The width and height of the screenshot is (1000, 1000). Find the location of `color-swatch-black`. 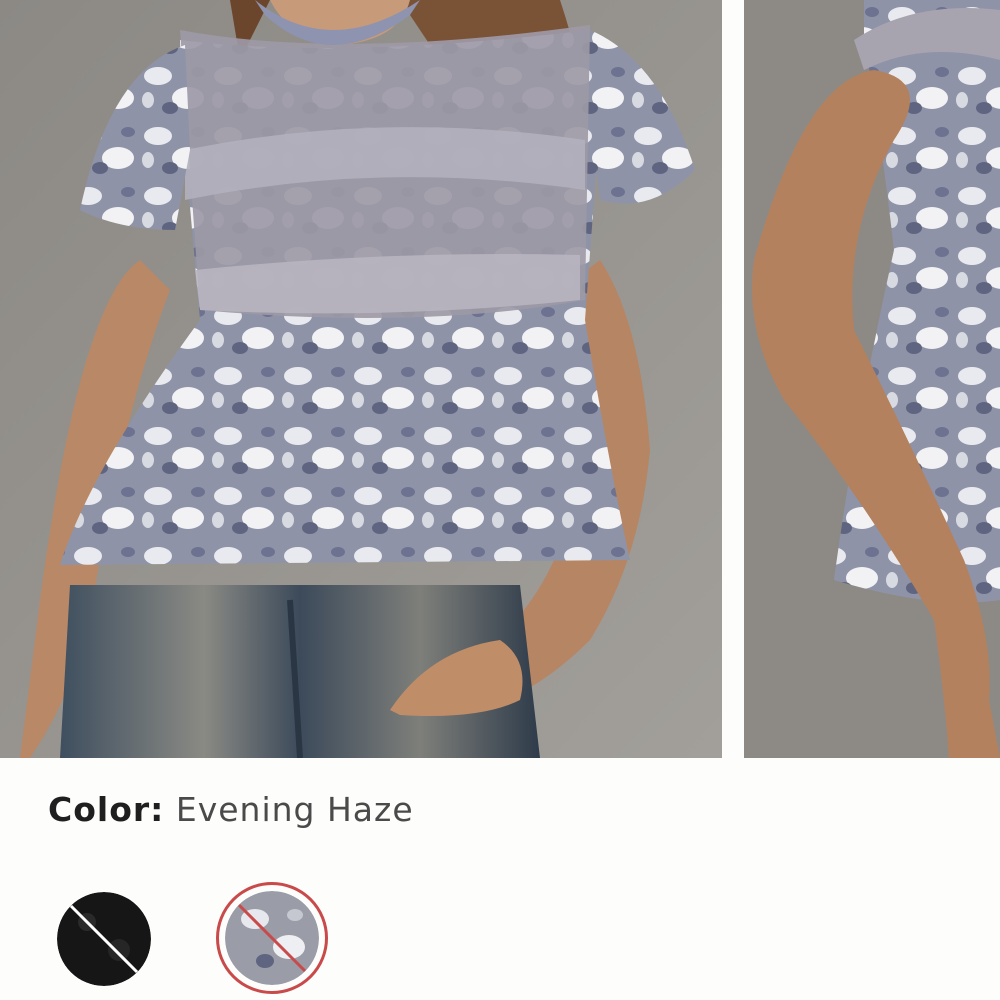

color-swatch-black is located at coordinates (104, 939).